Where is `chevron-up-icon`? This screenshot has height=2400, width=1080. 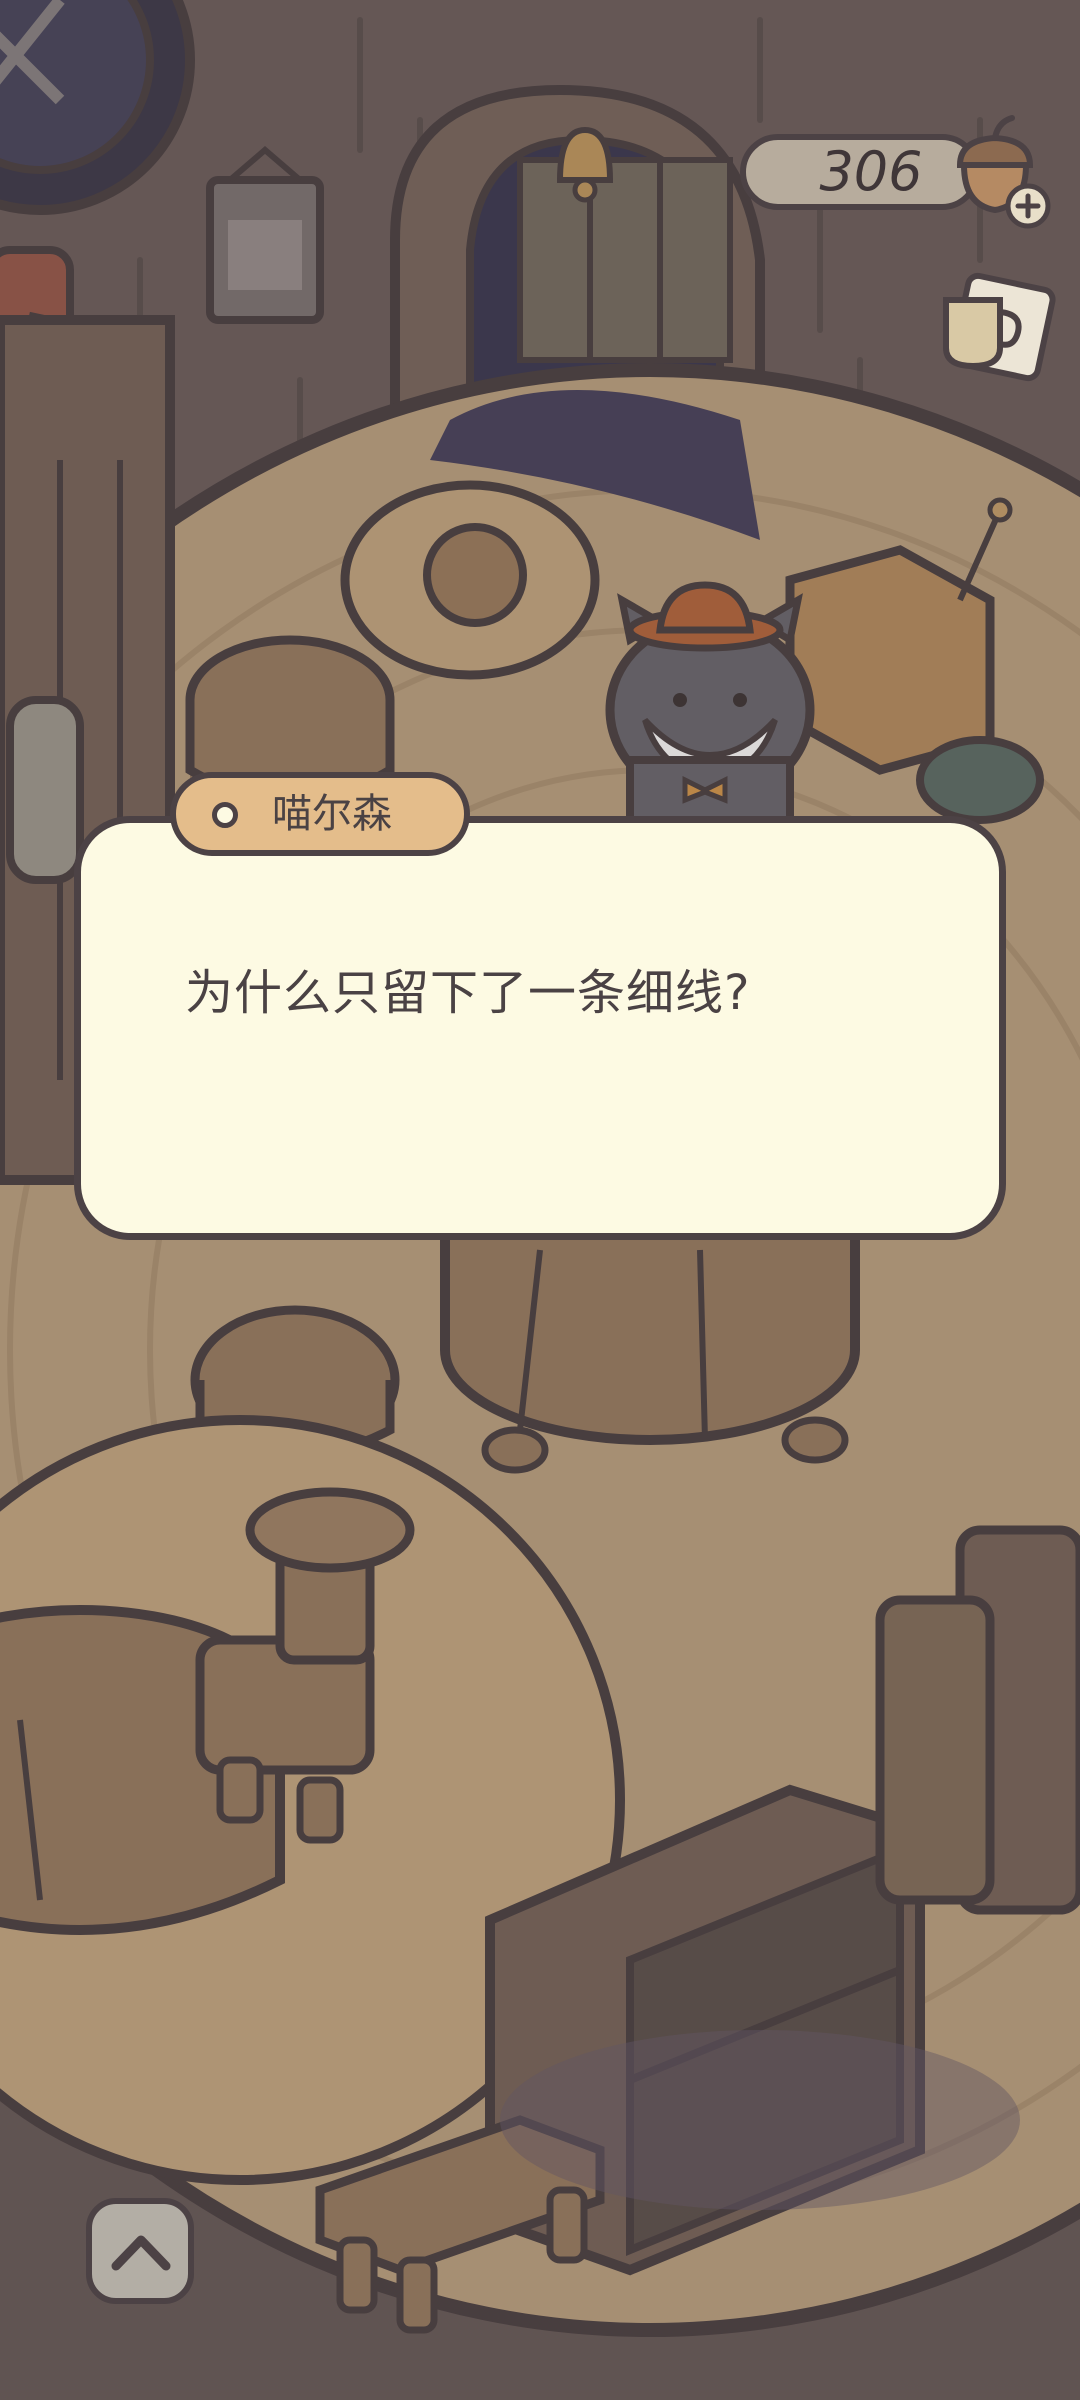
chevron-up-icon is located at coordinates (141, 2253).